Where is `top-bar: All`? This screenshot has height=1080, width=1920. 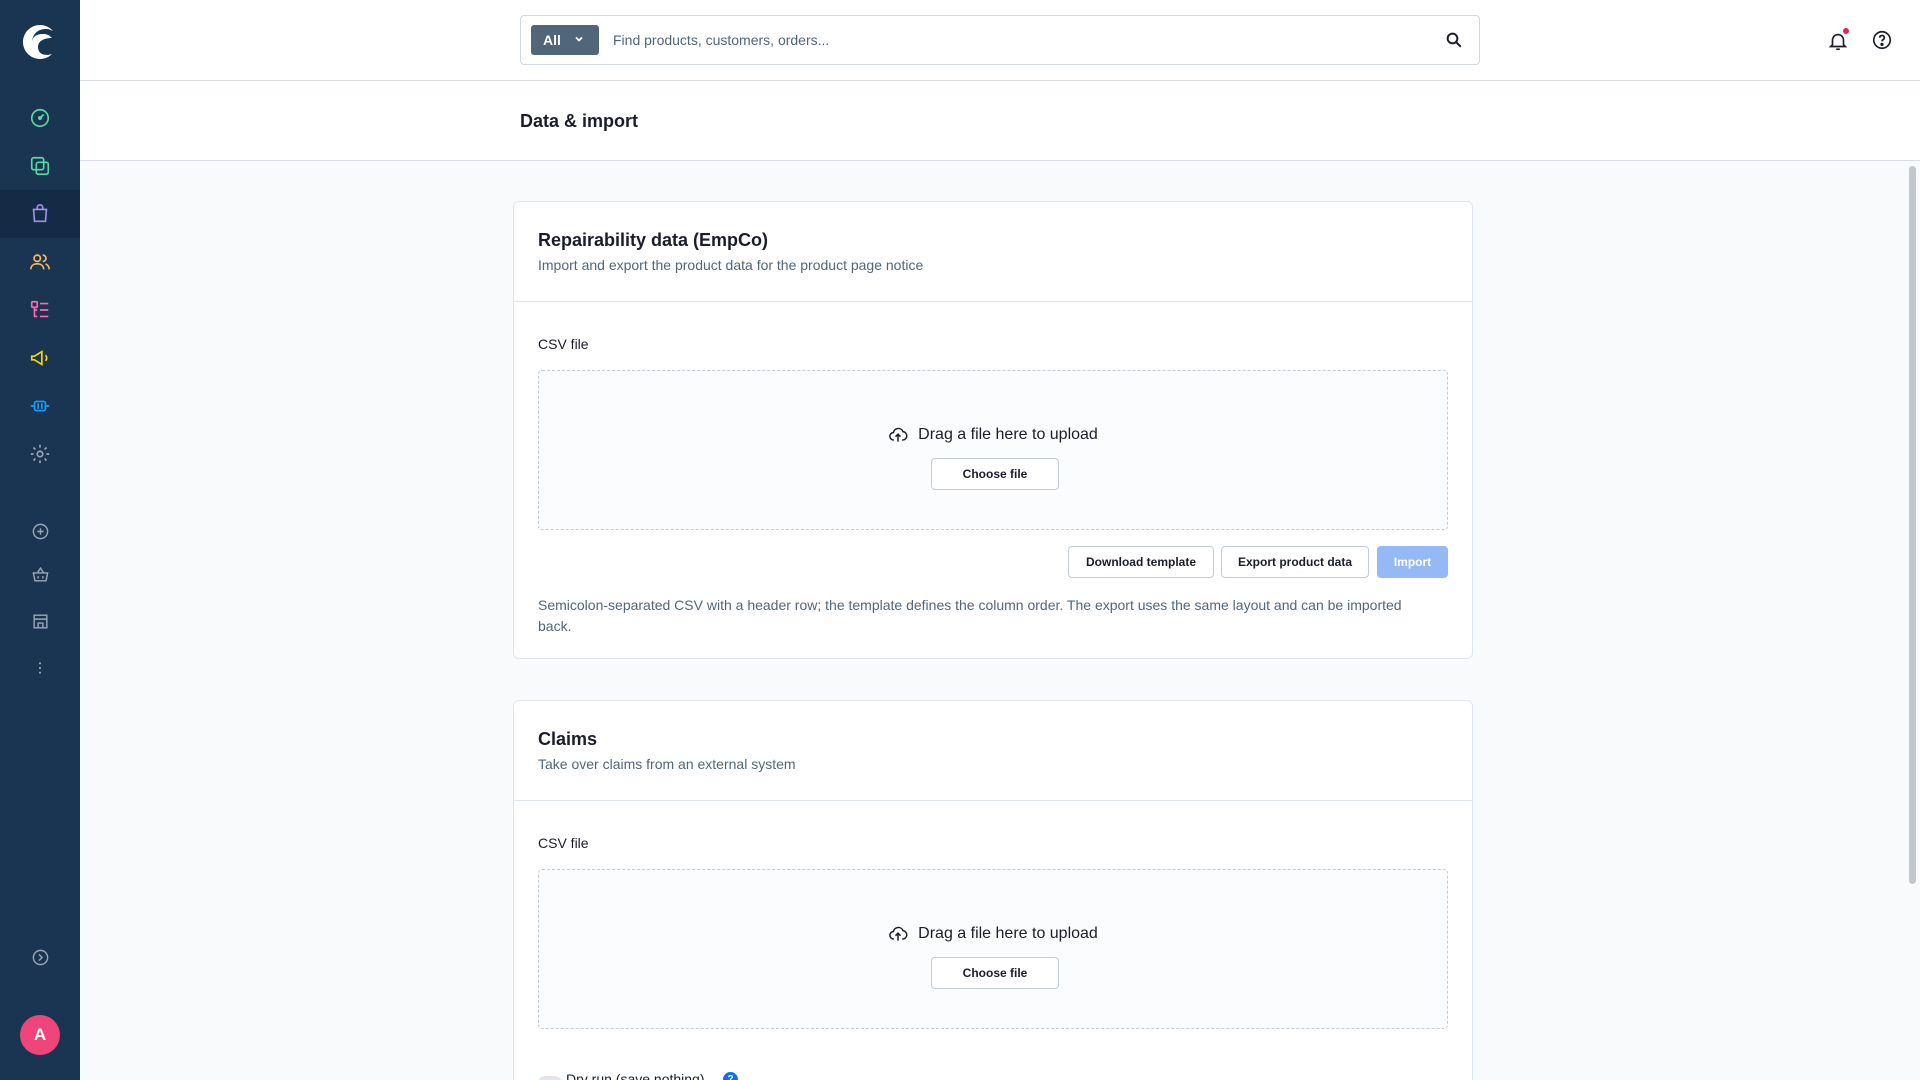
top-bar: All is located at coordinates (1000, 40).